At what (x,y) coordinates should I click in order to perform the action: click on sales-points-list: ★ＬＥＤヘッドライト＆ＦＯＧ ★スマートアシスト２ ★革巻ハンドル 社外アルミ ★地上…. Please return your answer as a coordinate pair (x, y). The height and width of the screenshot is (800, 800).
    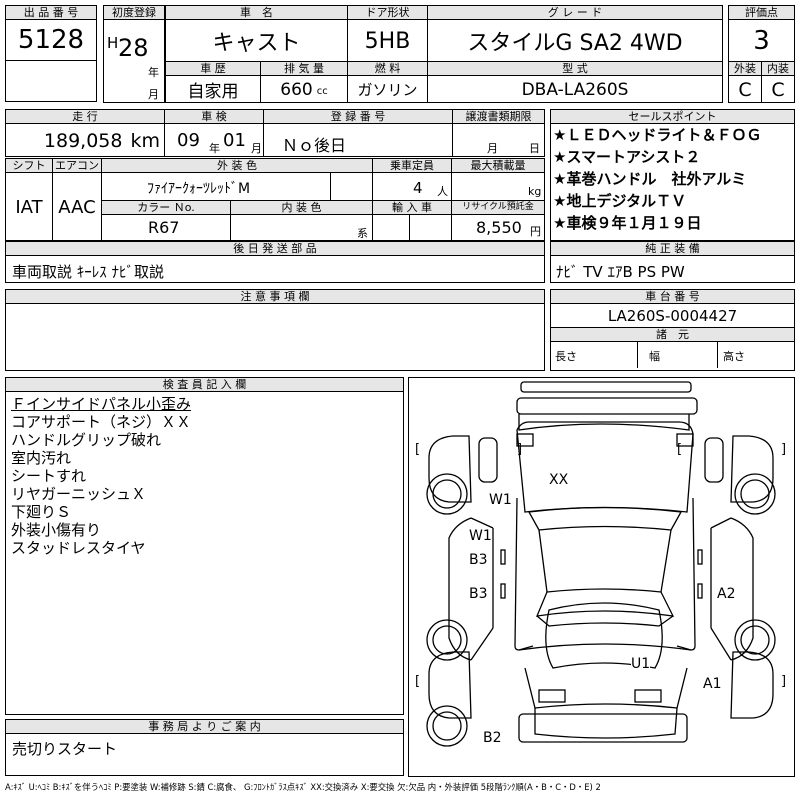
    Looking at the image, I should click on (672, 179).